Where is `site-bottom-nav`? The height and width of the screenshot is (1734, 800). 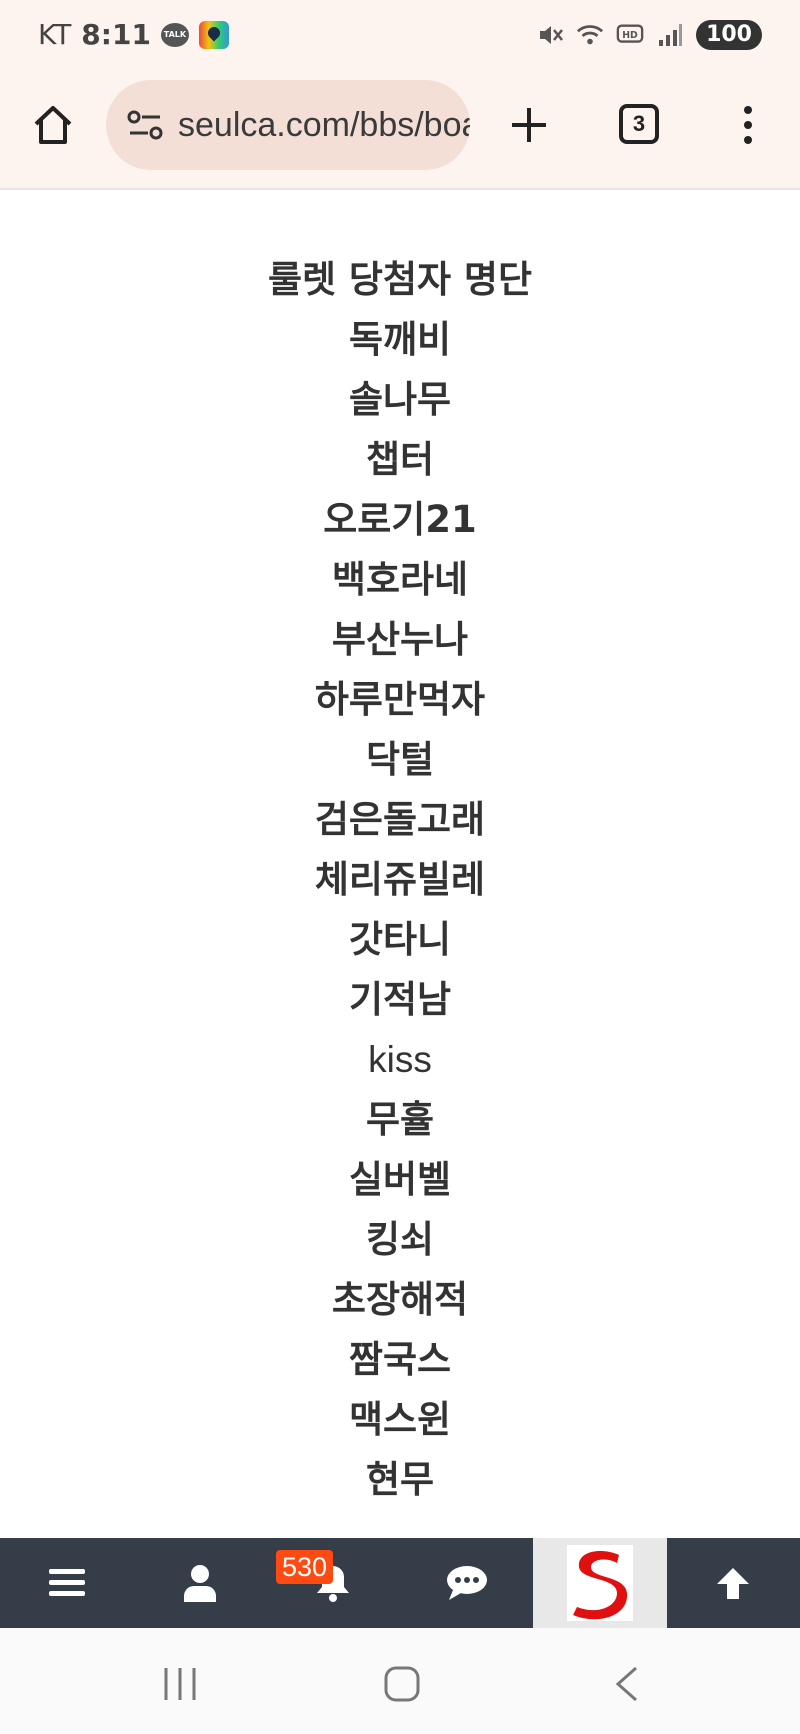 site-bottom-nav is located at coordinates (400, 1583).